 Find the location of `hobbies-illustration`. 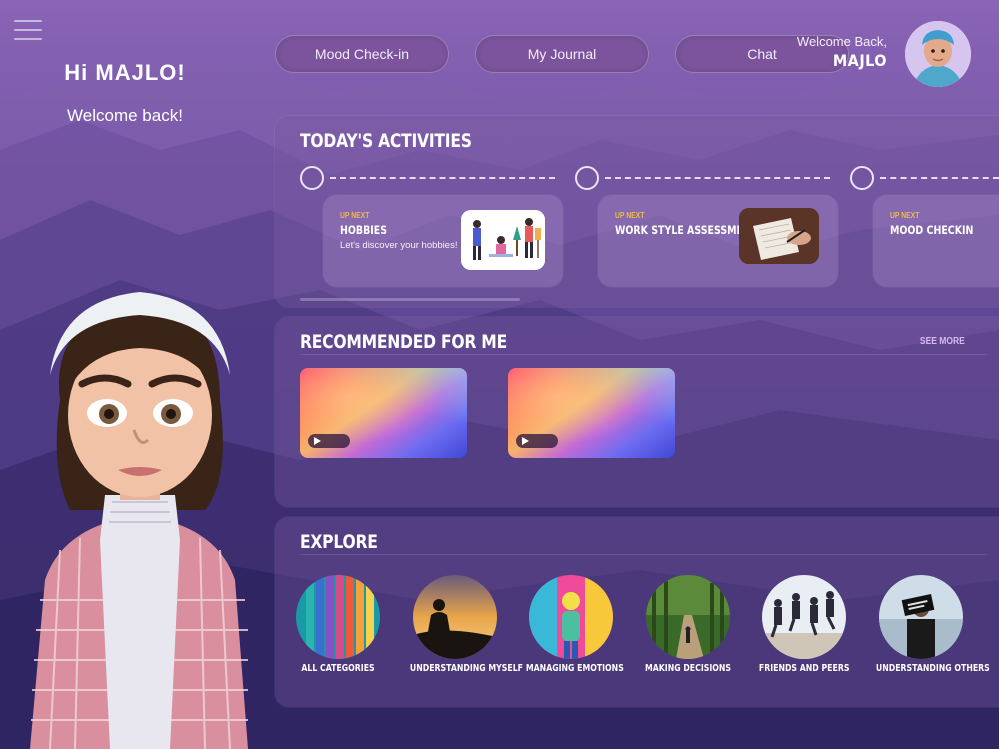

hobbies-illustration is located at coordinates (503, 240).